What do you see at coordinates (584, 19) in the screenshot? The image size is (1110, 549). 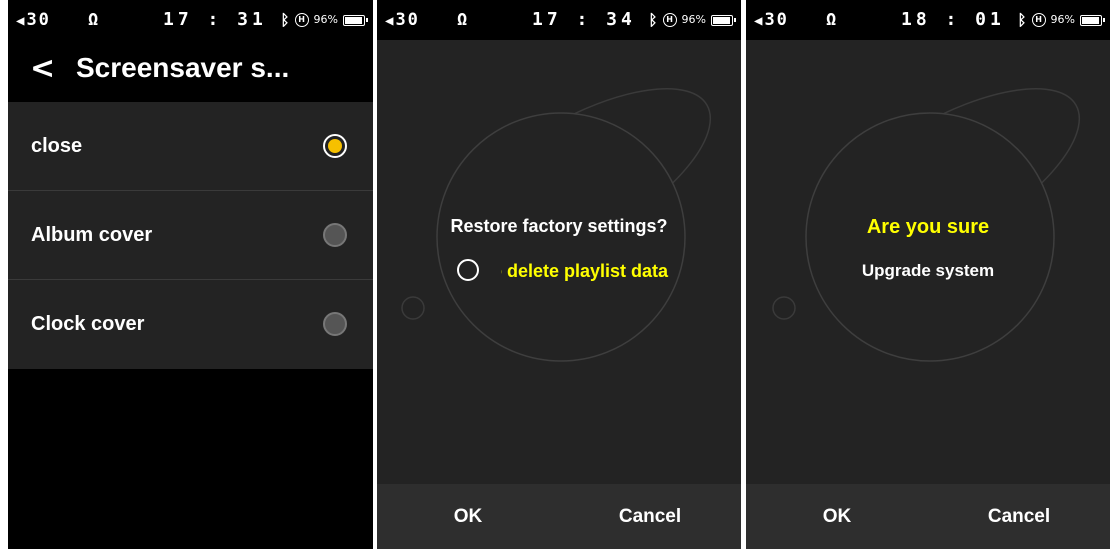 I see `clock: 17 : 34` at bounding box center [584, 19].